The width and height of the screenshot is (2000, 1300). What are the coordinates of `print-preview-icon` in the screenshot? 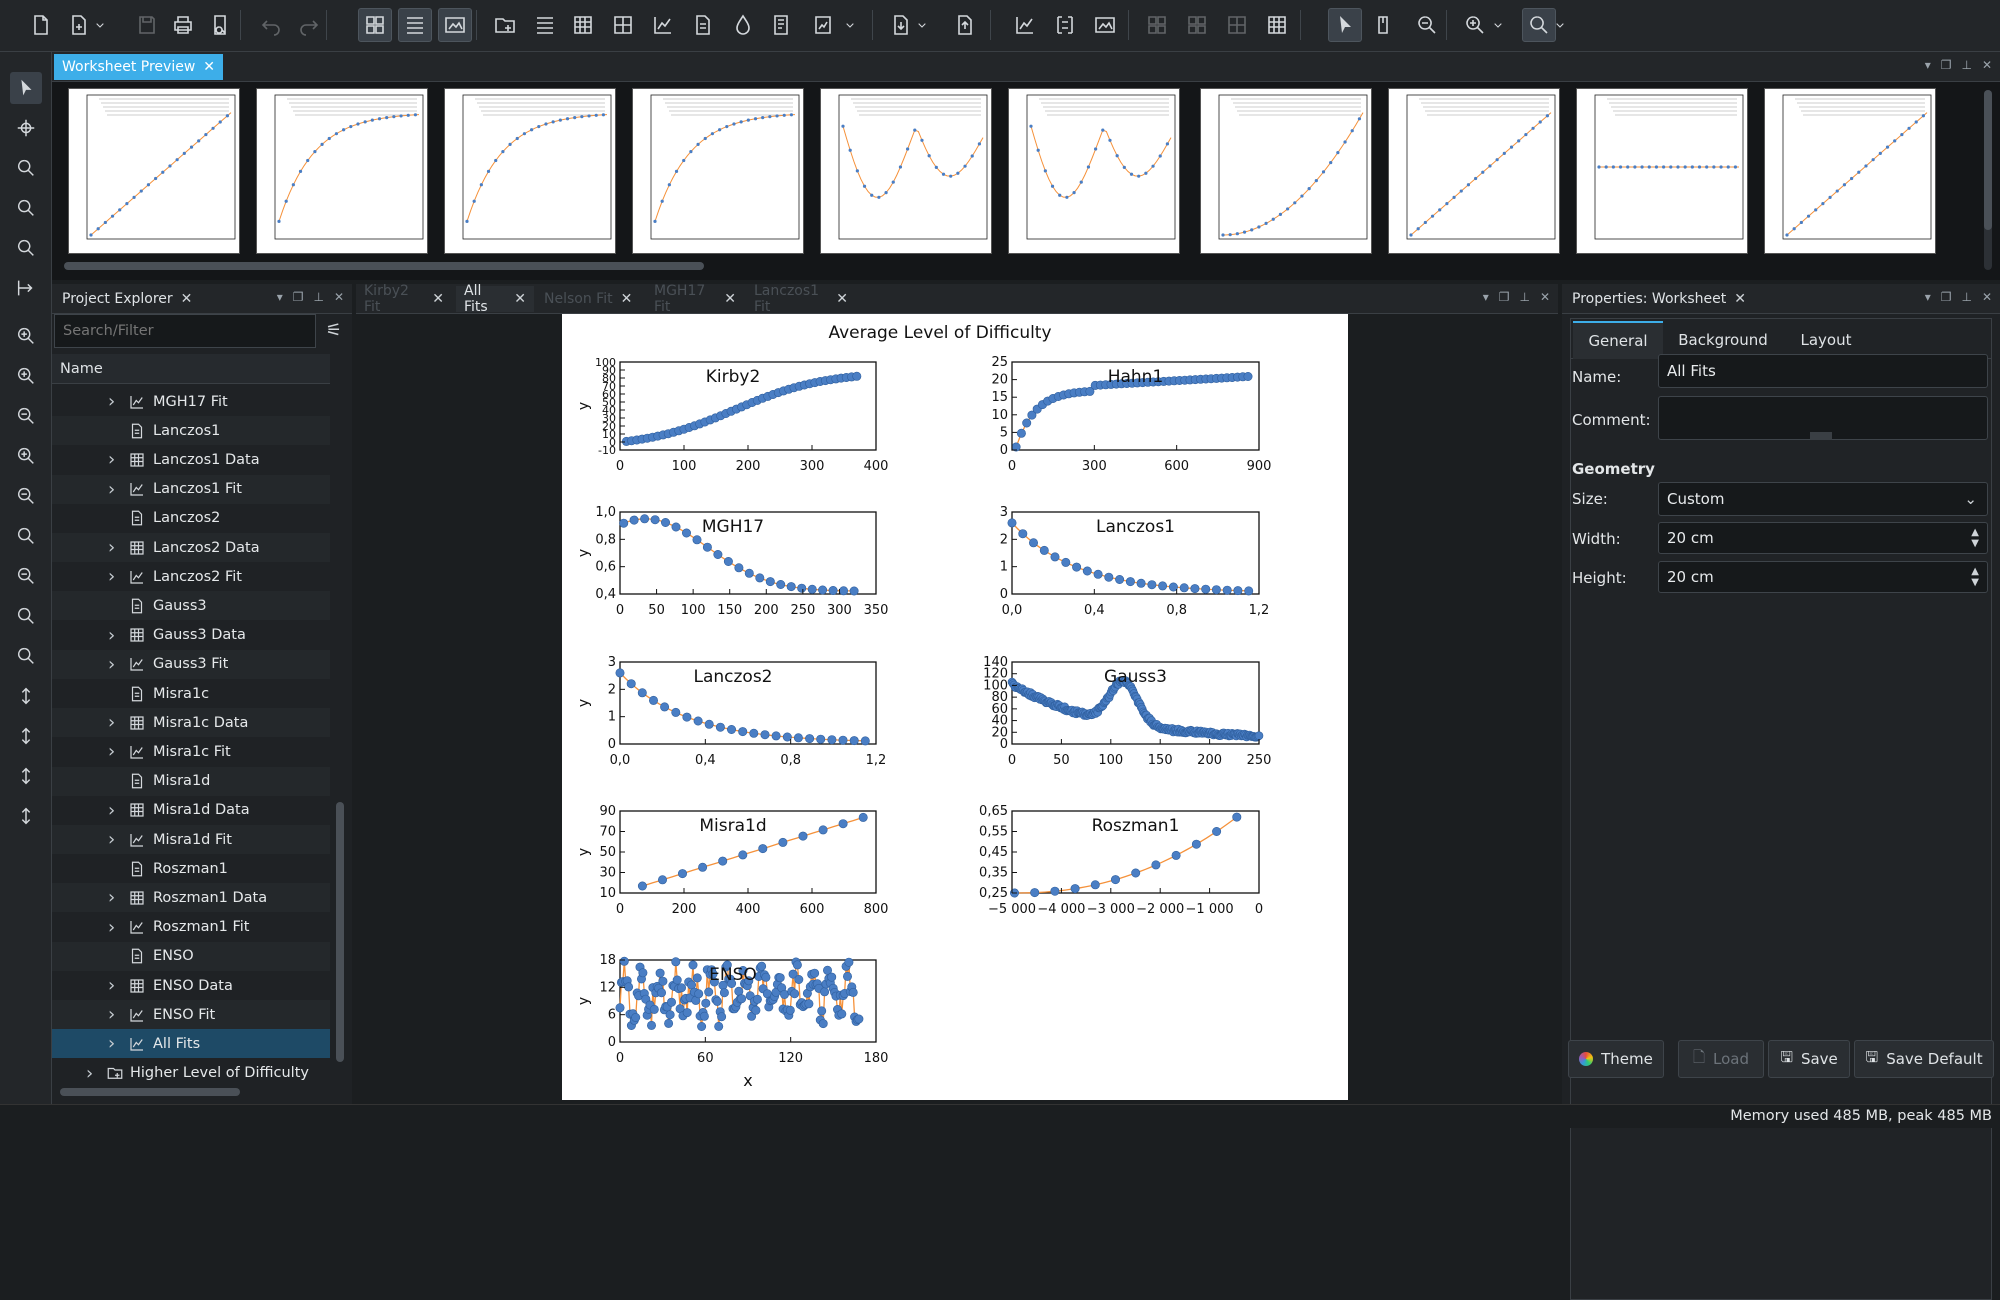 It's located at (221, 25).